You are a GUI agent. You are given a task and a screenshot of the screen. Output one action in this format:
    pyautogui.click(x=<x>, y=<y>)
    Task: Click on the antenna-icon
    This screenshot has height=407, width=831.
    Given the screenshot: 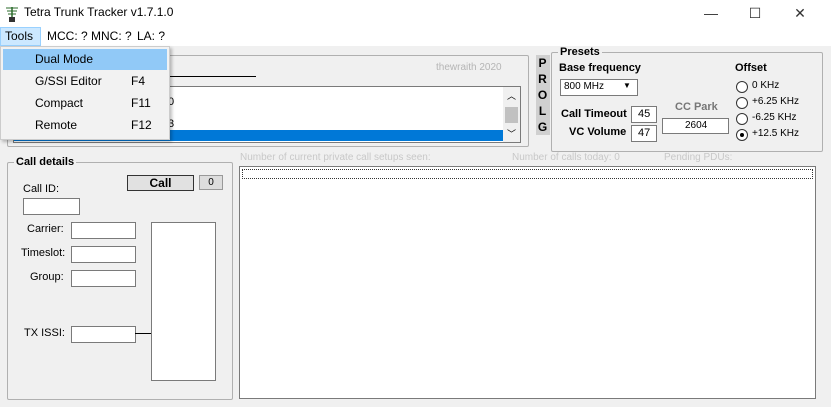 What is the action you would take?
    pyautogui.click(x=12, y=14)
    